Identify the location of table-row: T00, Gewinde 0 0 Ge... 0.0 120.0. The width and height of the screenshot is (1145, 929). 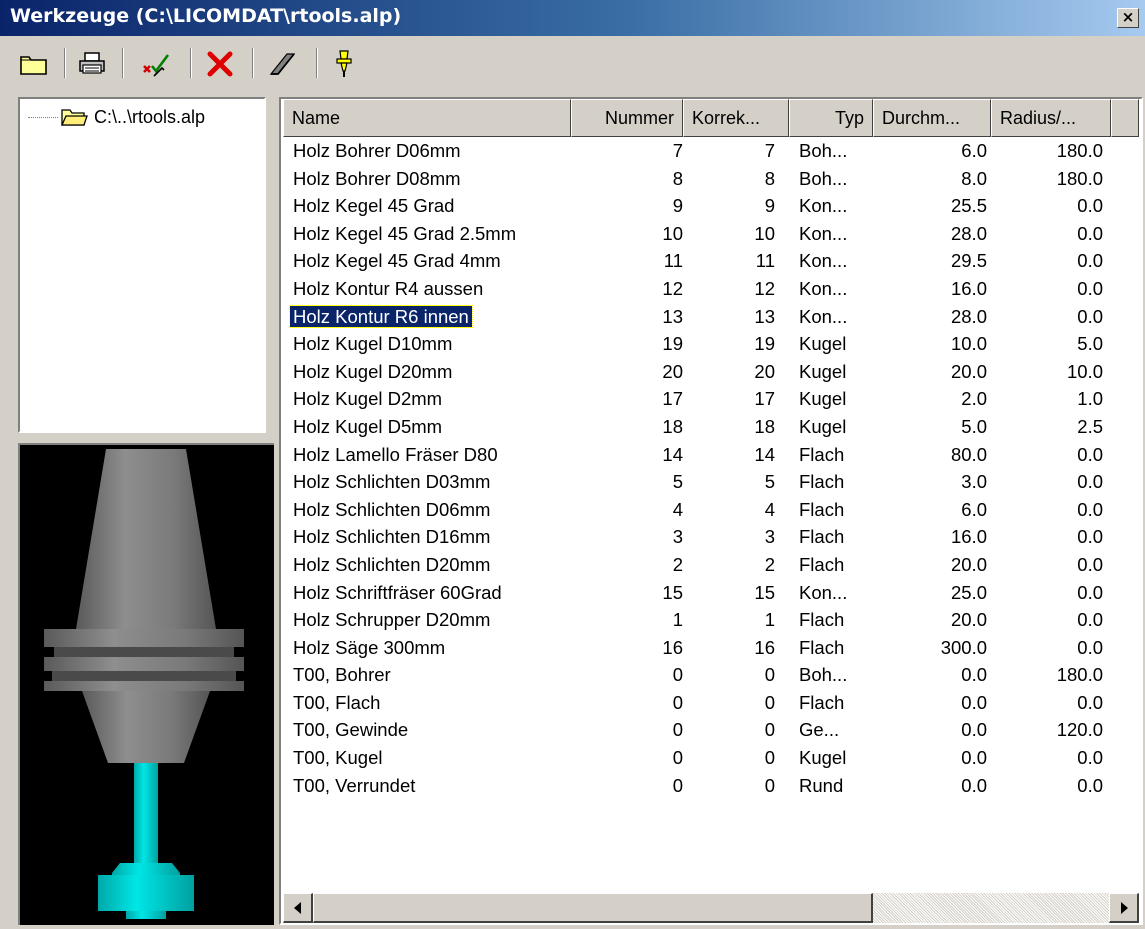
(711, 730).